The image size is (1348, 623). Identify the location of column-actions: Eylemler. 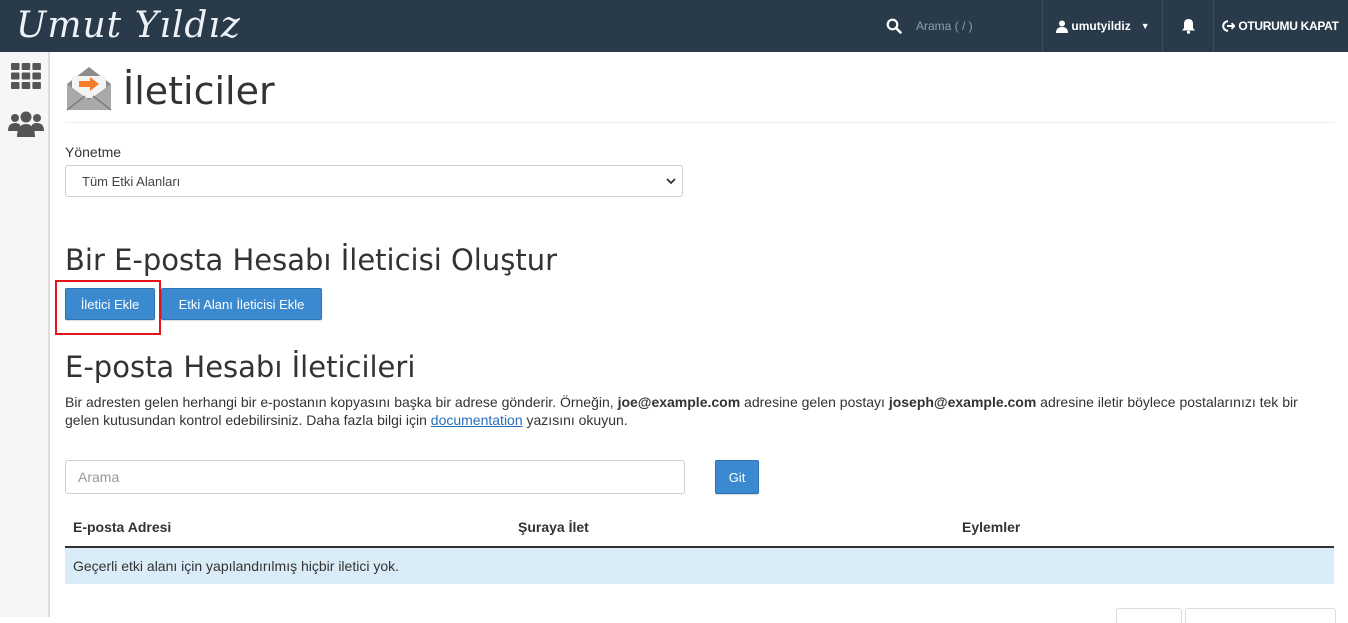
(991, 527).